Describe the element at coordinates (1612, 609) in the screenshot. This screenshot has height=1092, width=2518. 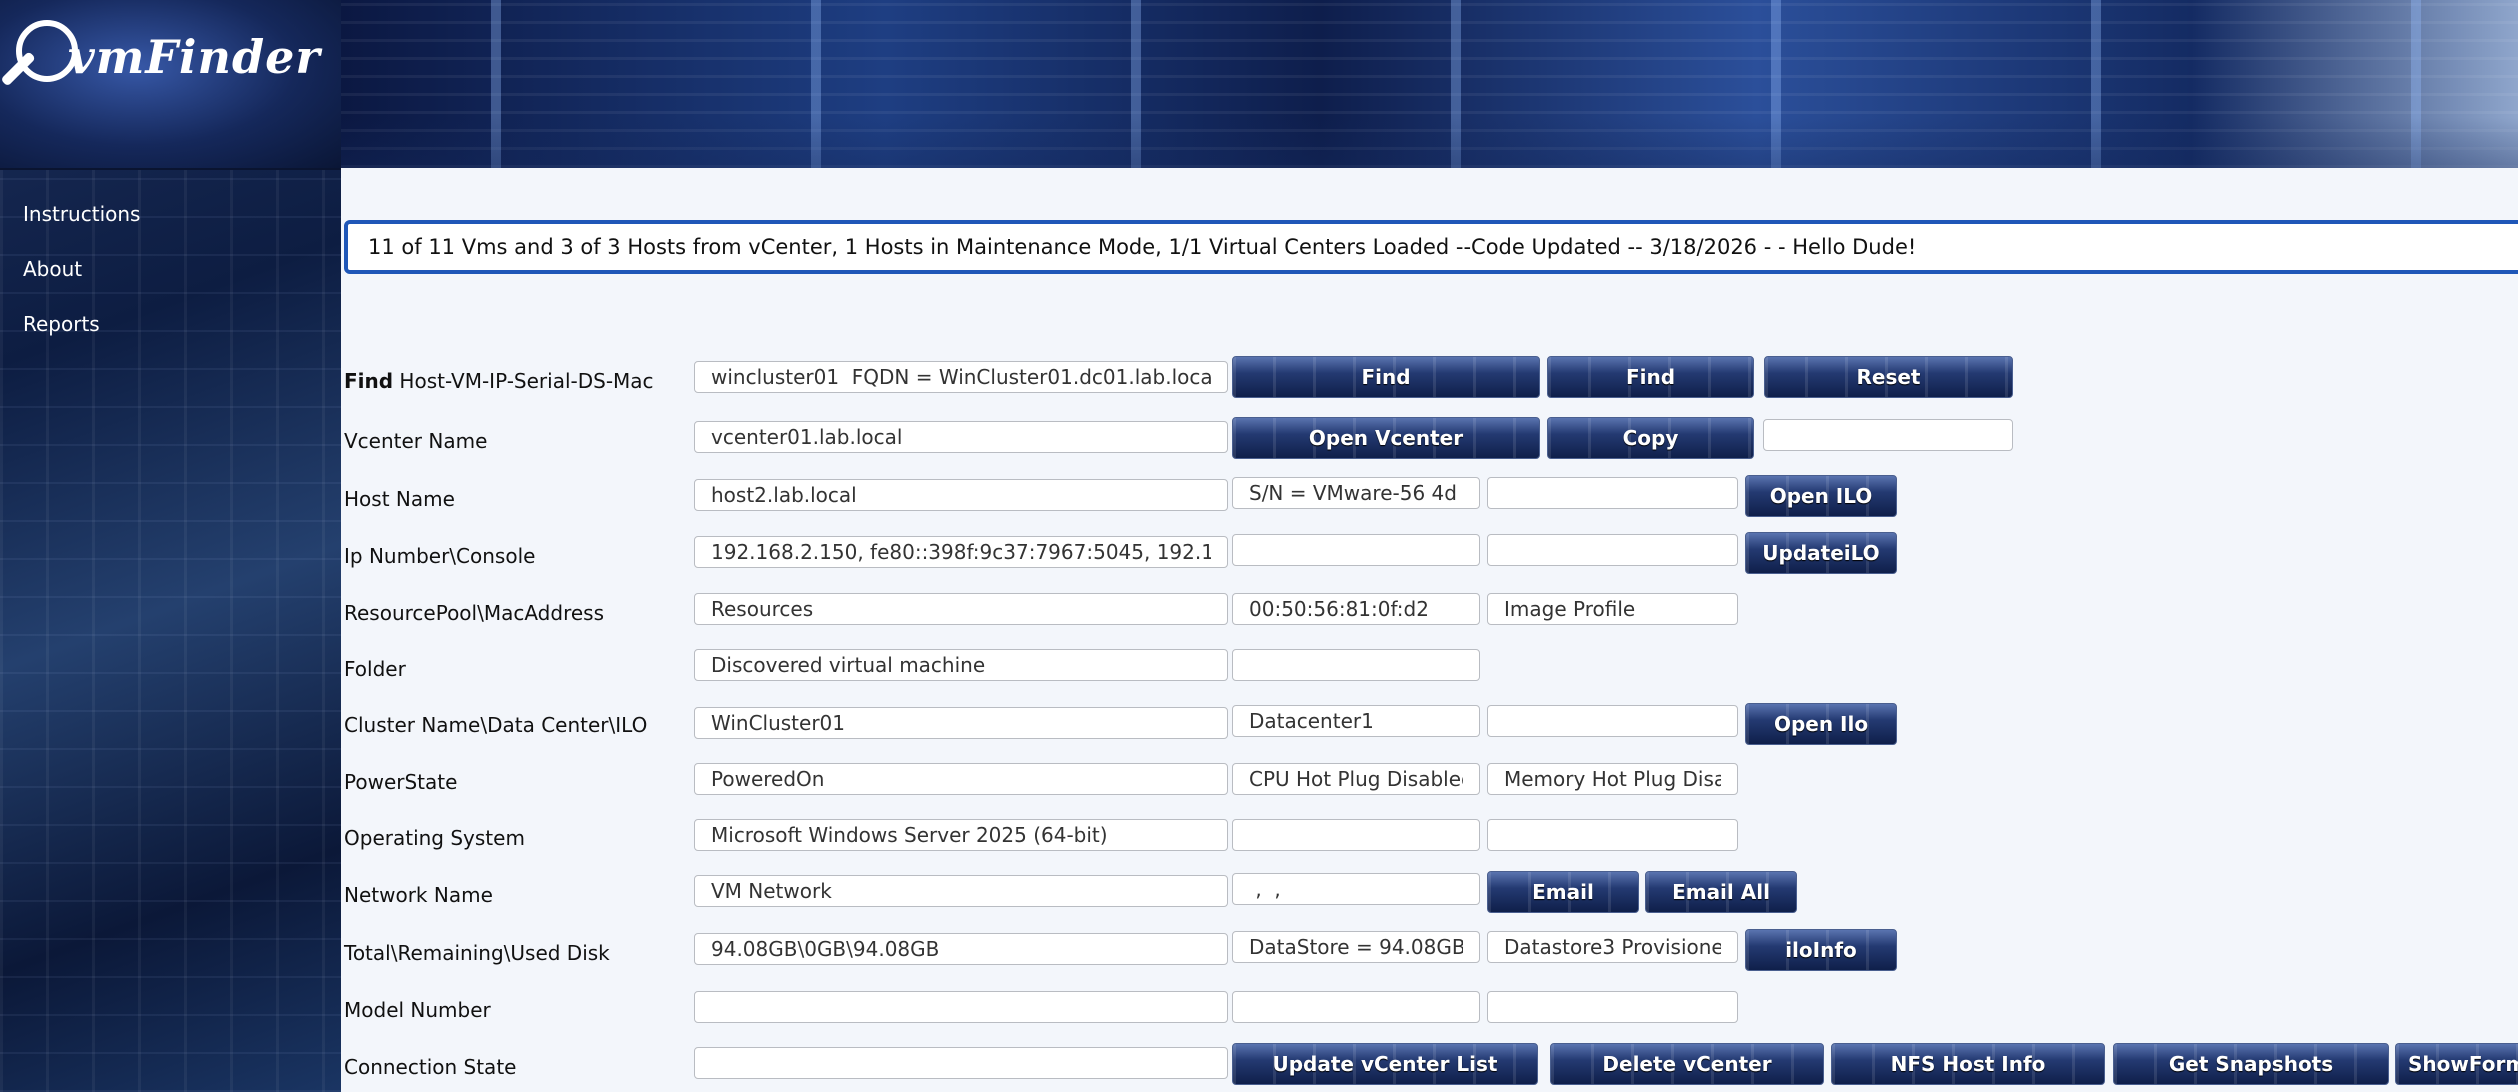
I see `image-profile-input` at that location.